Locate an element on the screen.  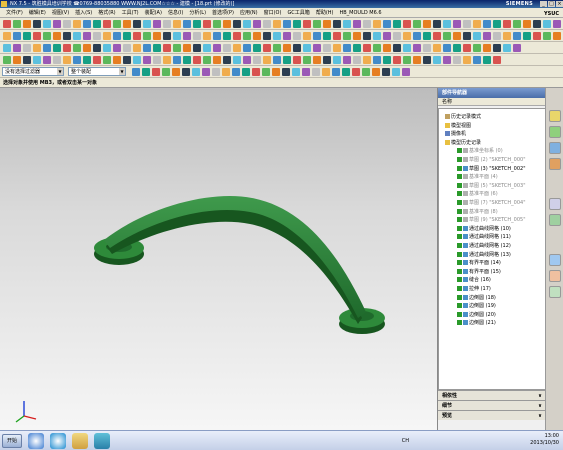
tree-node: 通过曲线网格 (10) is located at coordinates (484, 229).